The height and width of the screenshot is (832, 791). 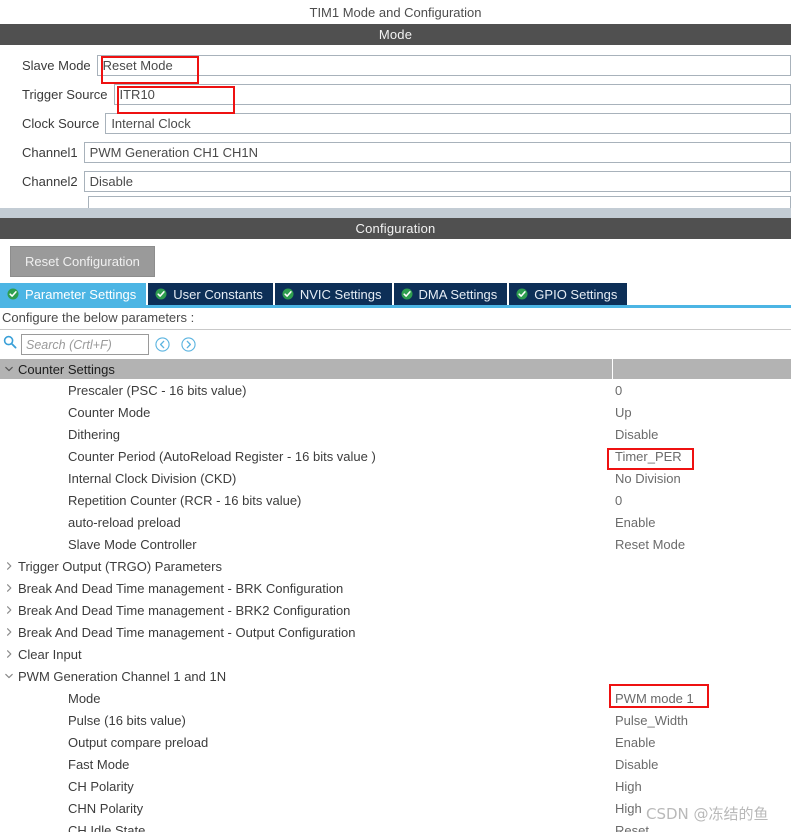 I want to click on param-label: CH Idle State, so click(x=107, y=827).